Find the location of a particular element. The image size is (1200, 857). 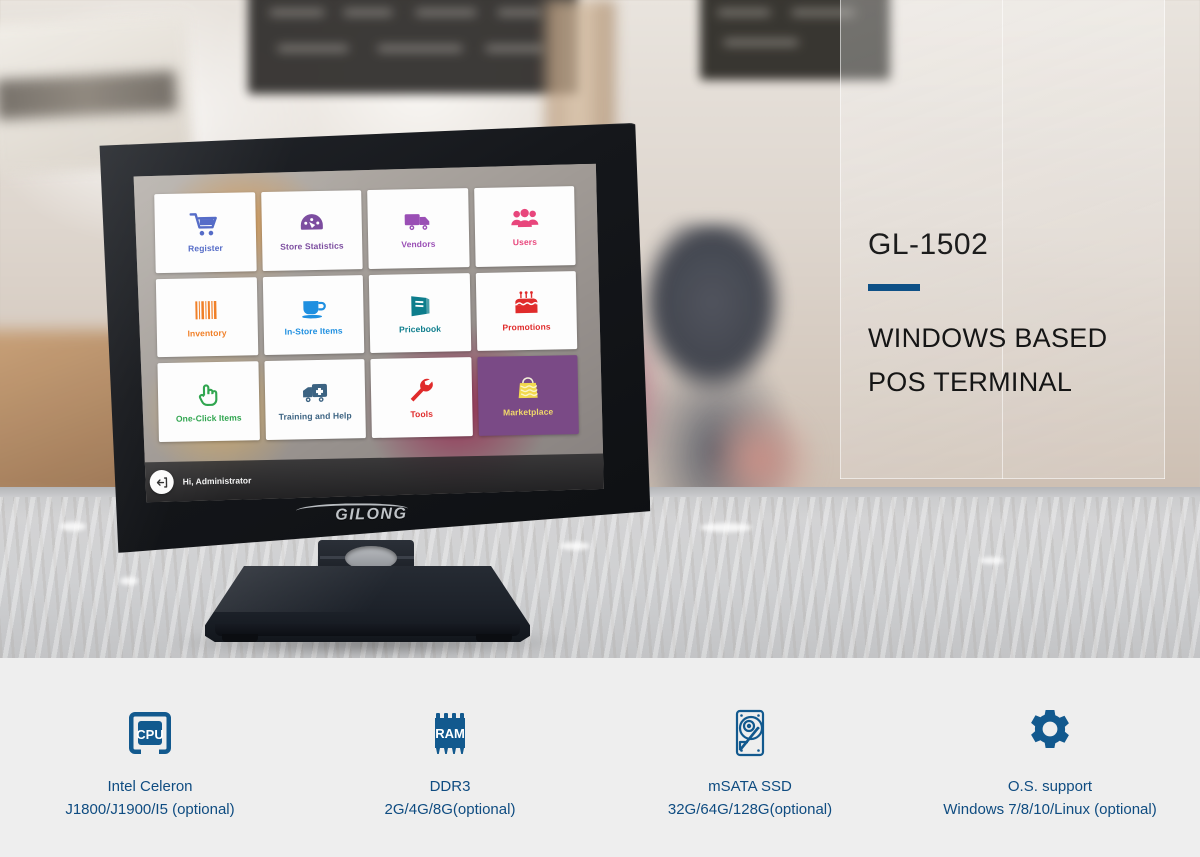

product-headline-block: GL-1502 WINDOWS BASED POS TERMINAL is located at coordinates (1018, 316).